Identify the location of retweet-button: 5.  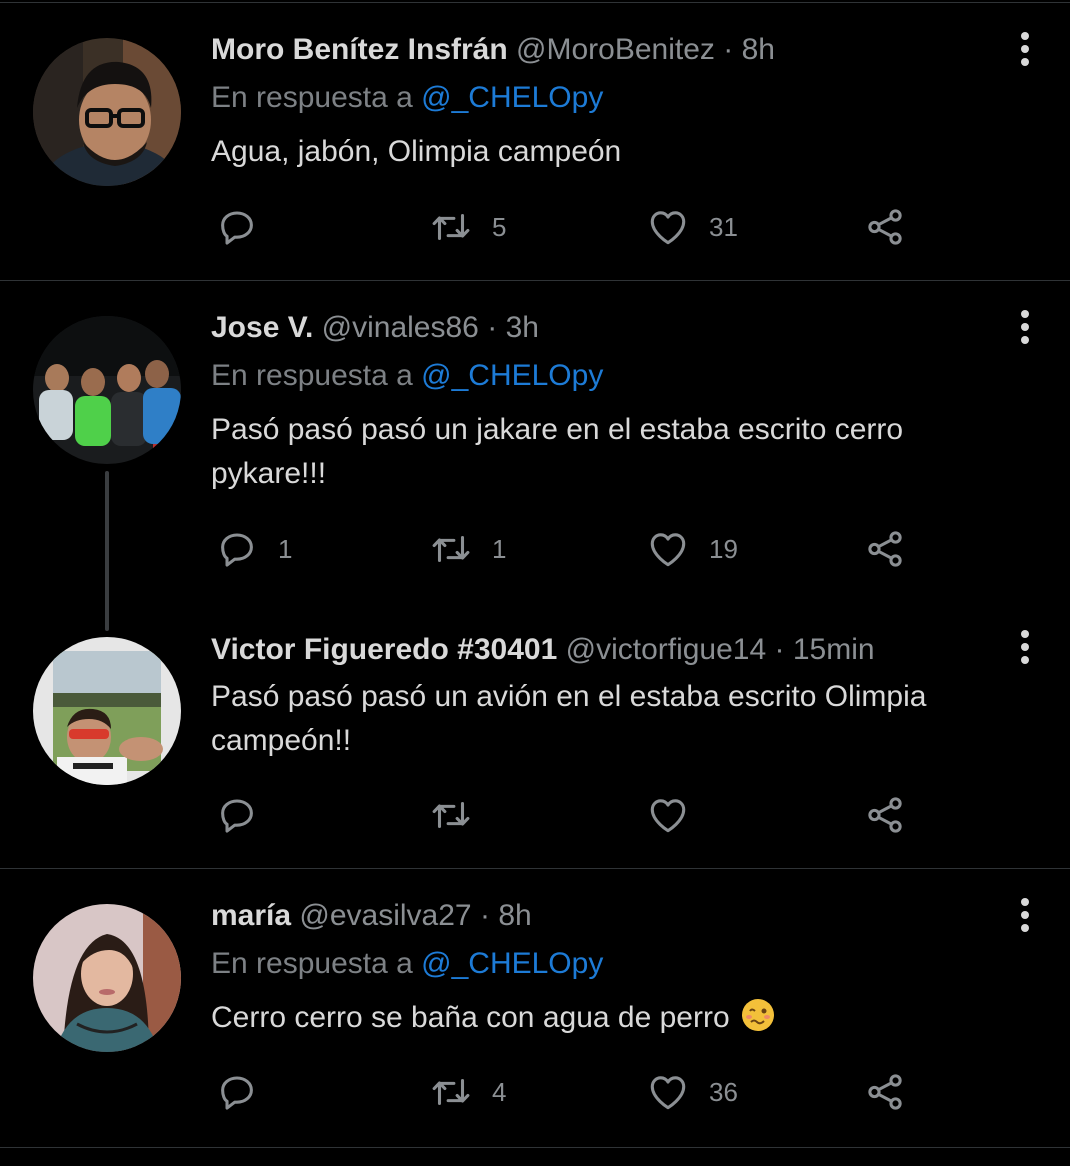
(467, 227).